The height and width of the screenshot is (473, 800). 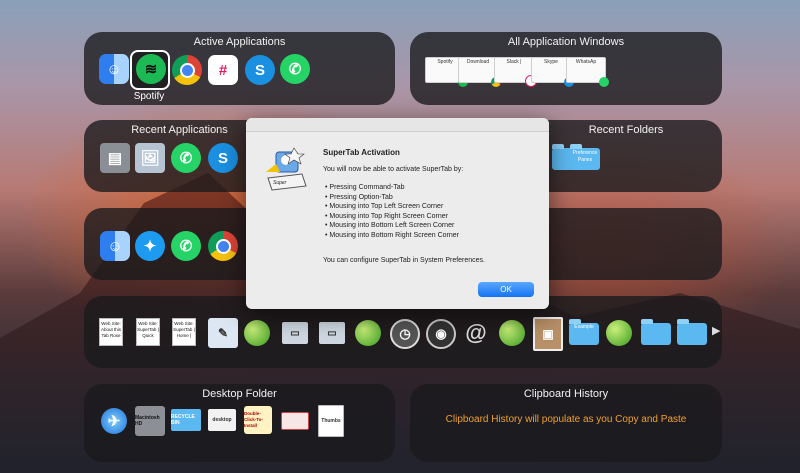 I want to click on item-label: Thumbs, so click(x=331, y=421).